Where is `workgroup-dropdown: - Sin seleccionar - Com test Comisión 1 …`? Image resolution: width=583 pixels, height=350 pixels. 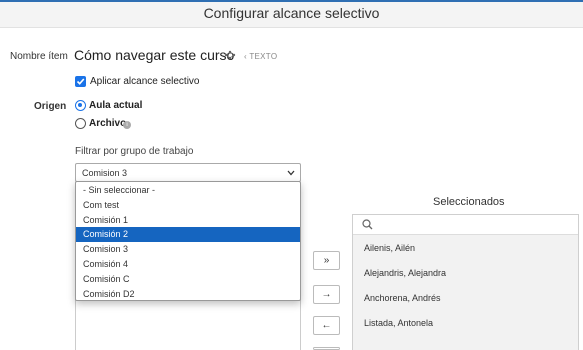
workgroup-dropdown: - Sin seleccionar - Com test Comisión 1 … is located at coordinates (188, 241).